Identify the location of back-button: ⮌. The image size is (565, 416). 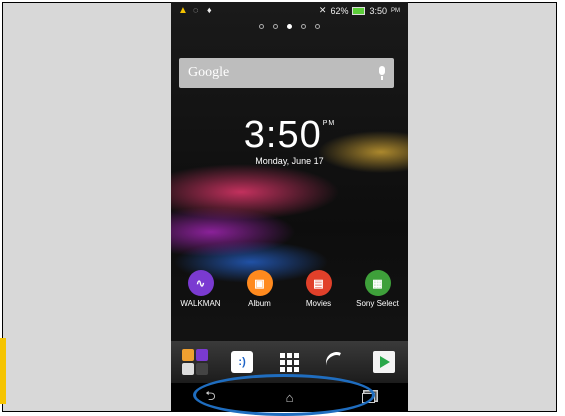
(211, 398).